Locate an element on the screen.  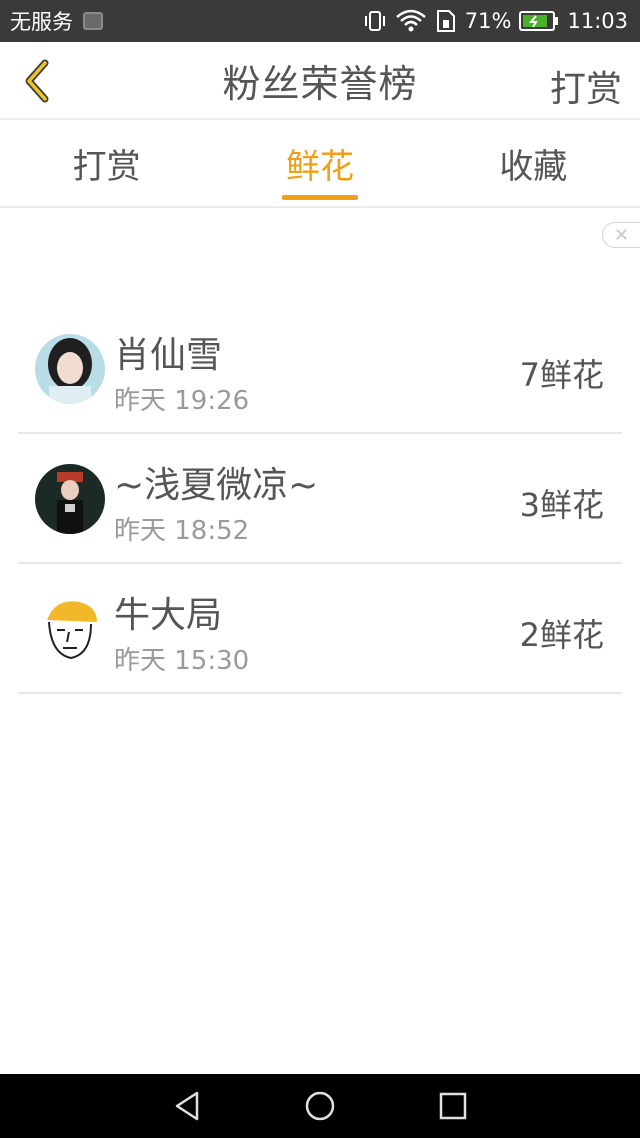
nav-back-button is located at coordinates (187, 1106).